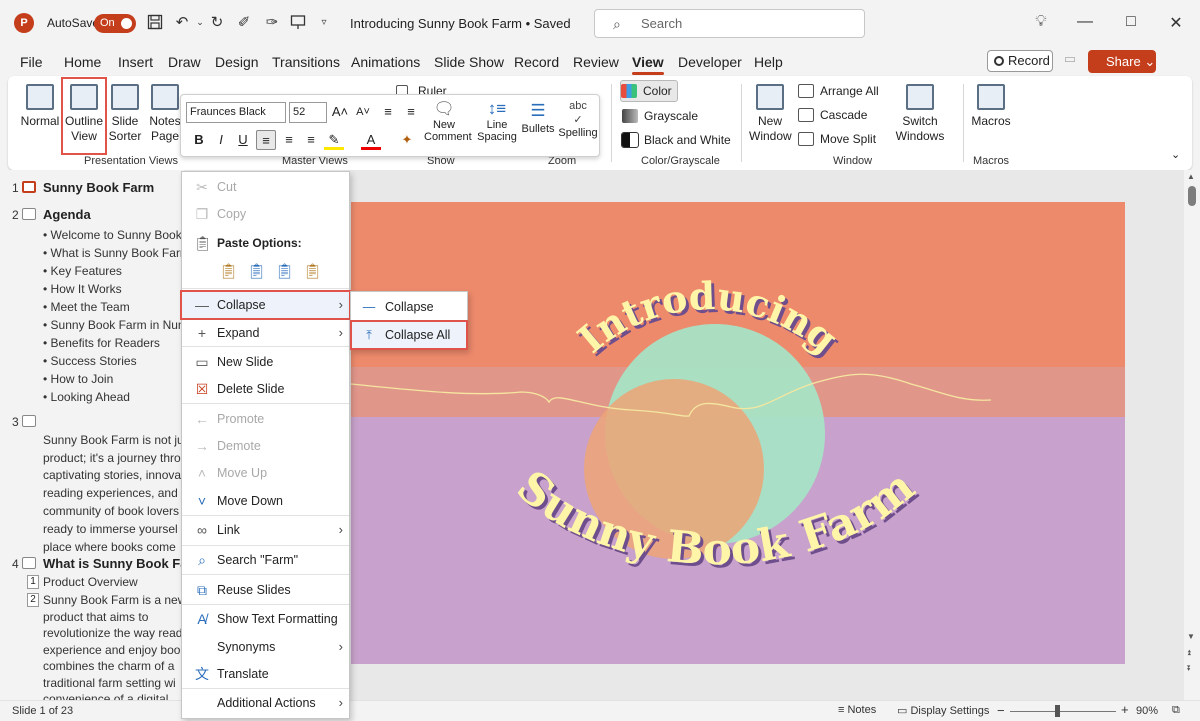  What do you see at coordinates (838, 91) in the screenshot?
I see `arrange-all-button: Arrange All` at bounding box center [838, 91].